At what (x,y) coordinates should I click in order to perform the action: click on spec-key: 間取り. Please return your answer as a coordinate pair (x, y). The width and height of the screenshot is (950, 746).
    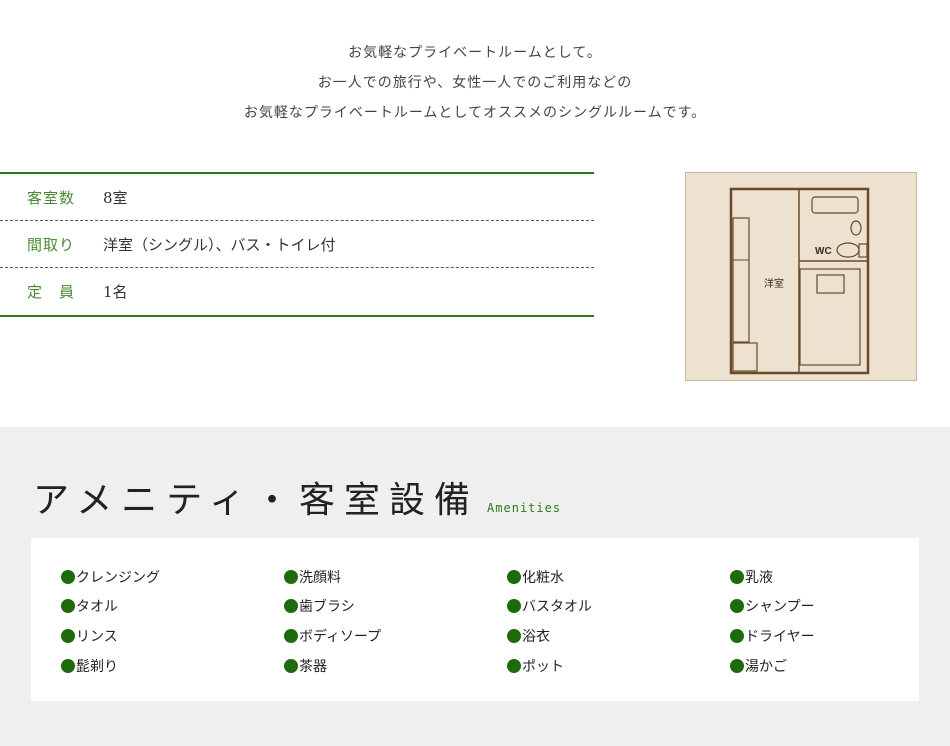
    Looking at the image, I should click on (51, 244).